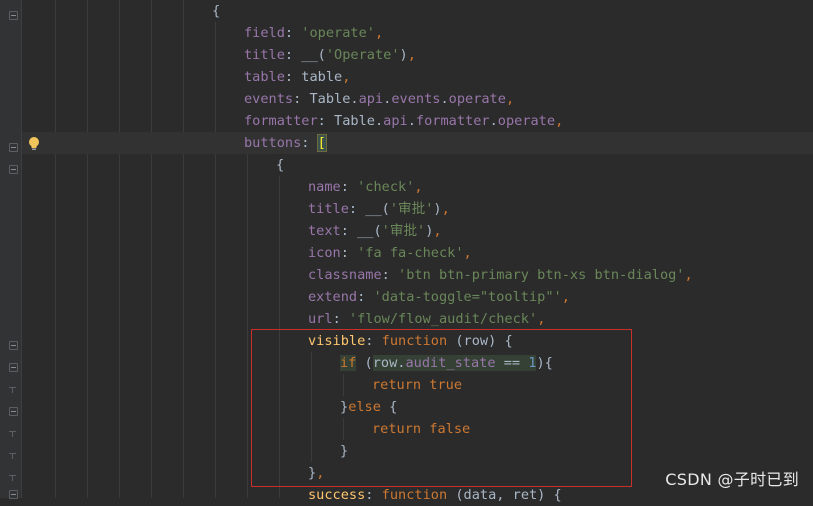 This screenshot has width=813, height=506. I want to click on code-token: }, so click(312, 473).